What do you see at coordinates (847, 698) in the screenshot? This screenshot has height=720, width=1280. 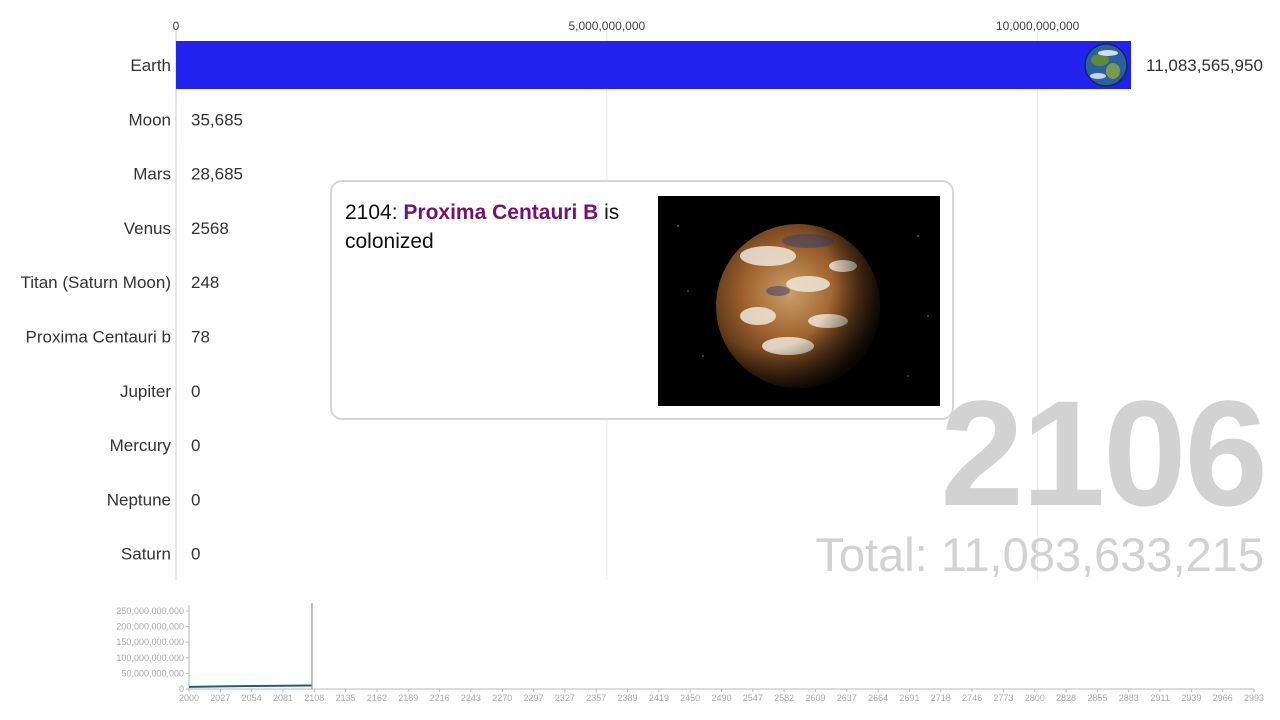 I see `mini-x-tick-label: 2637` at bounding box center [847, 698].